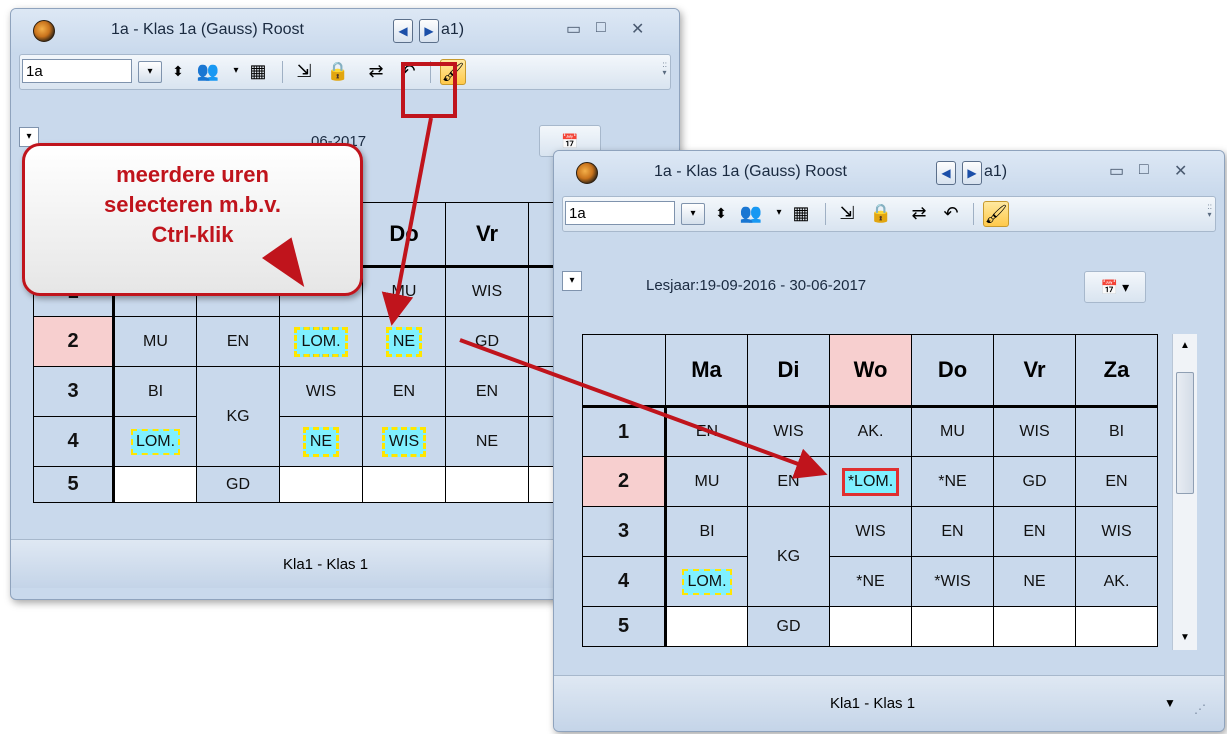  I want to click on arrow-lock-to-cell, so click(407, 221).